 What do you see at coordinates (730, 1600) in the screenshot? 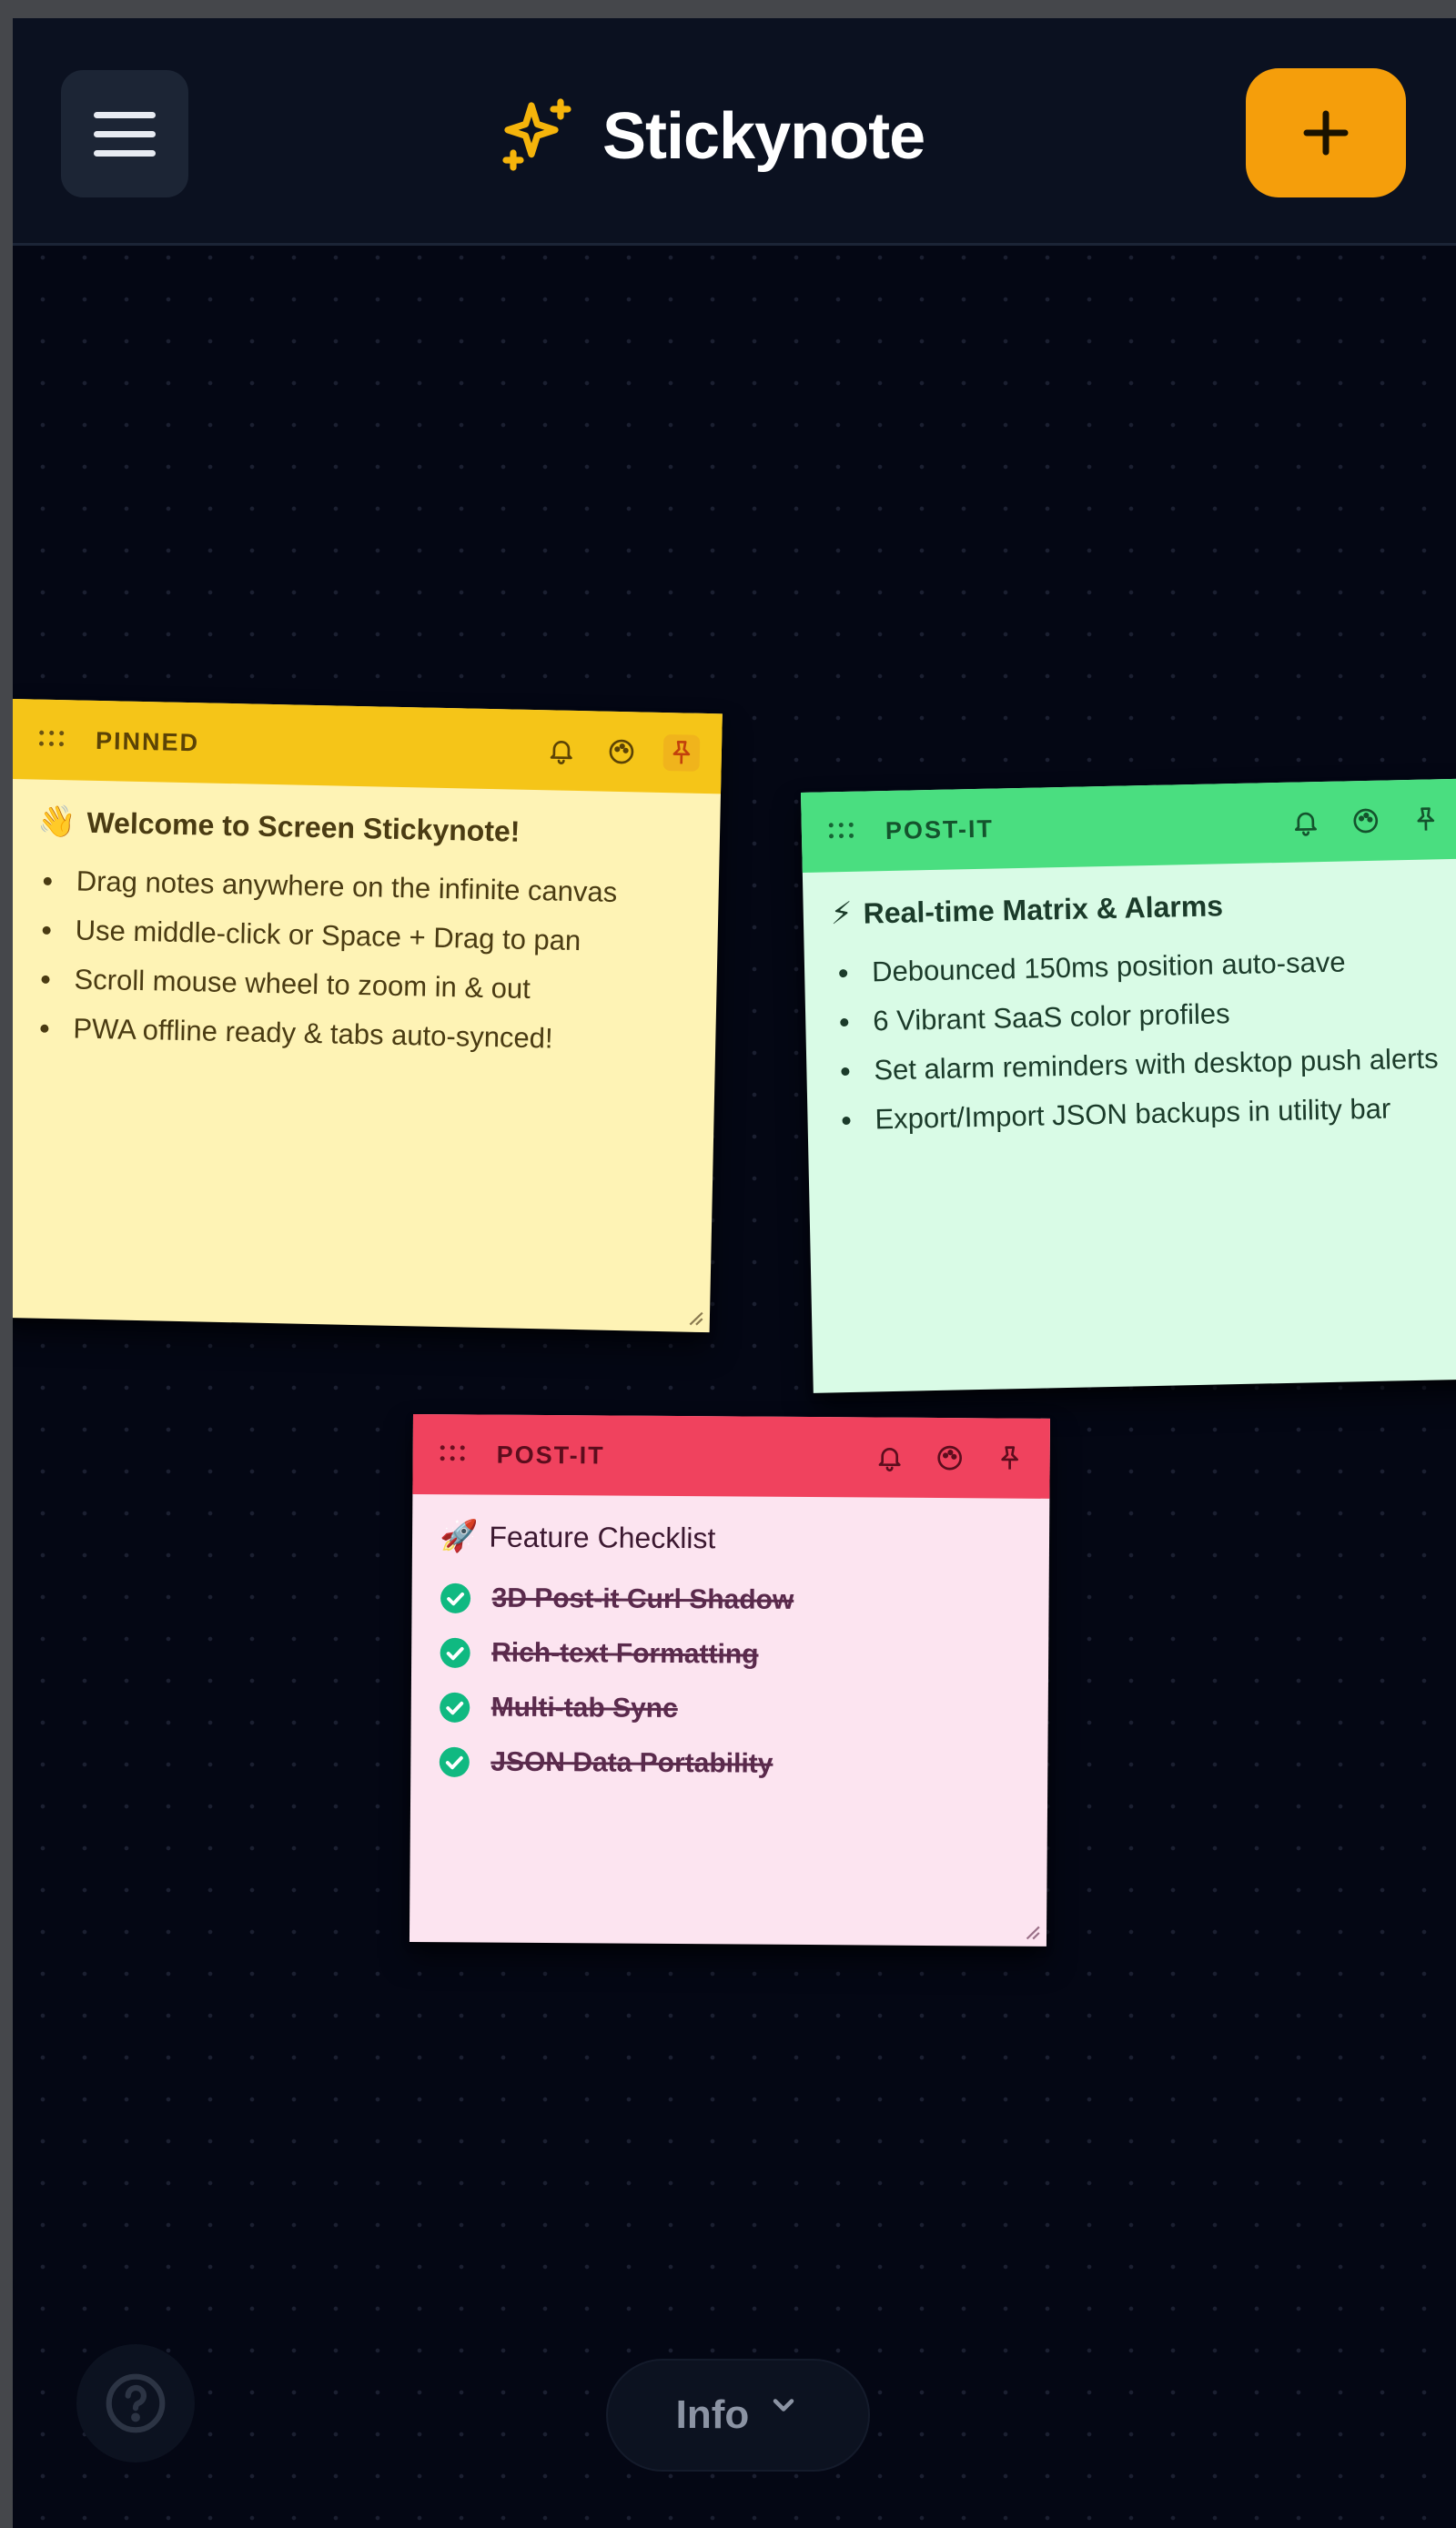
I see `checklist-item: 3D Post-it Curl Shadow` at bounding box center [730, 1600].